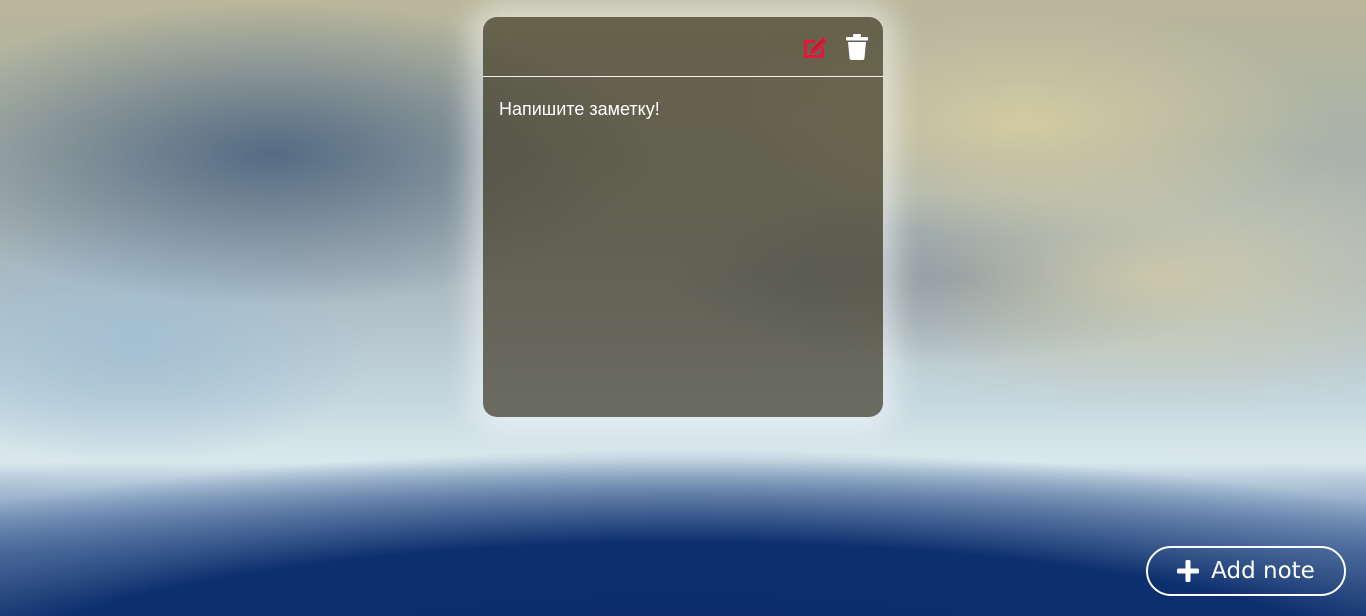 Image resolution: width=1366 pixels, height=616 pixels. I want to click on note-body: Напишите заметку!, so click(683, 109).